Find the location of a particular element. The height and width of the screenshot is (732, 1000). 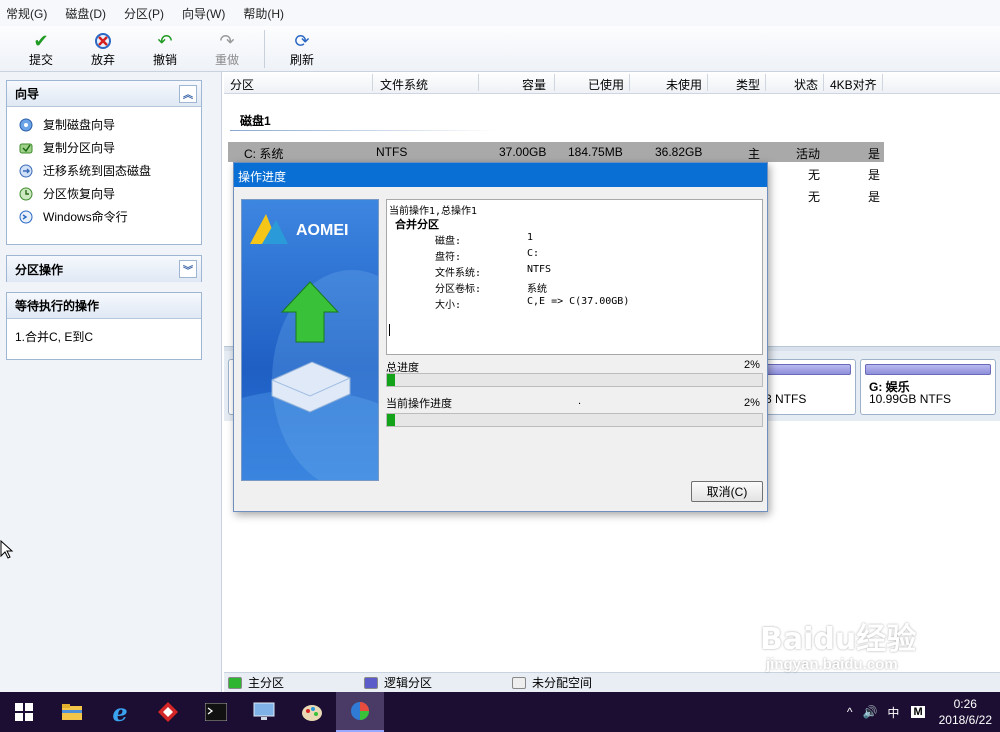

ime-indicator: 中 is located at coordinates (893, 712).